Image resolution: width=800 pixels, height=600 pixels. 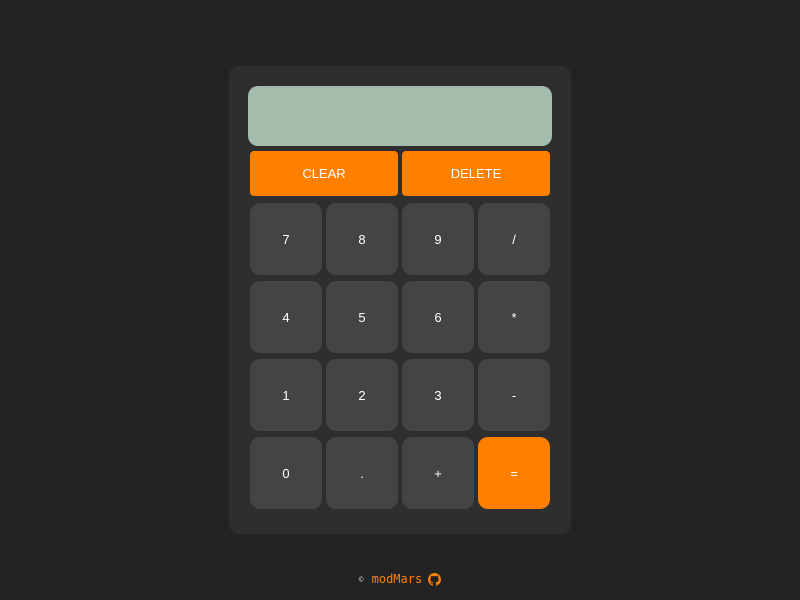 I want to click on key-3: 3, so click(x=438, y=395).